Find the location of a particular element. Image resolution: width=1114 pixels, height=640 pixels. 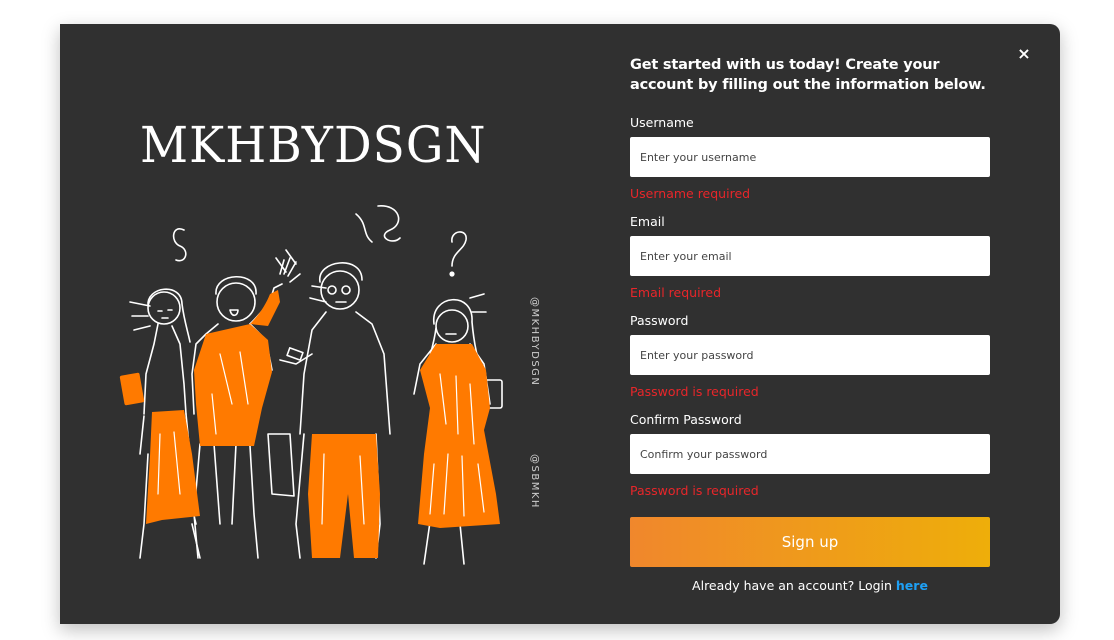

username-input is located at coordinates (810, 157).